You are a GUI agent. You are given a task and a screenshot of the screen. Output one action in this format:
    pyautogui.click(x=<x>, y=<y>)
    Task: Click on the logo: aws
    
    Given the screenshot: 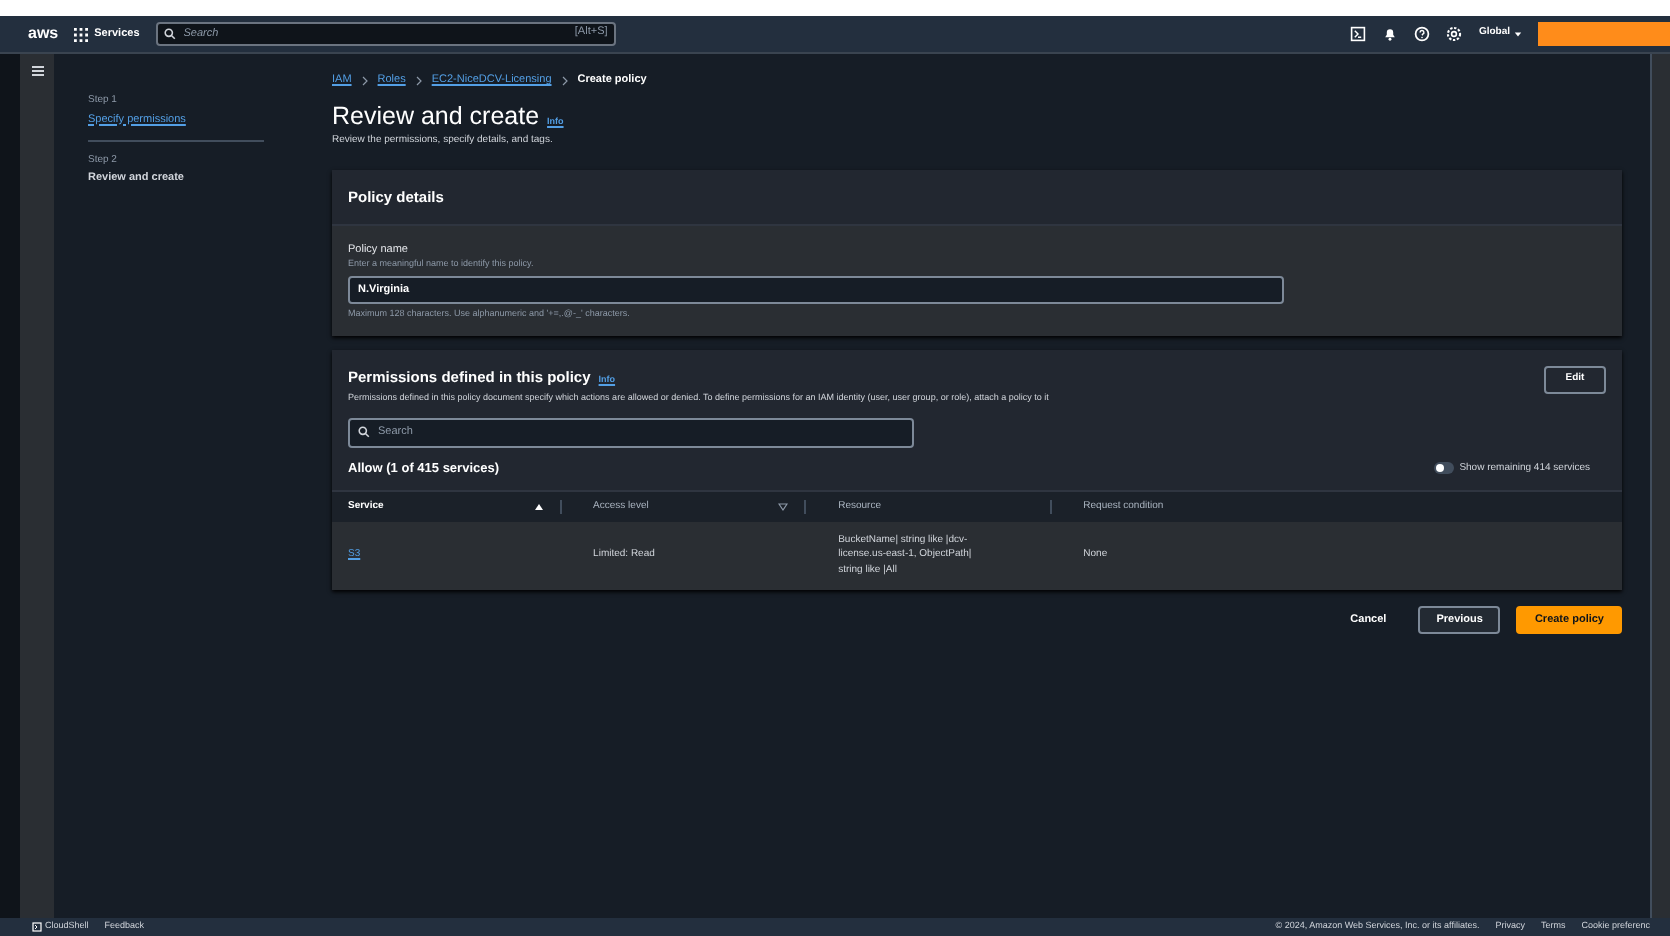 What is the action you would take?
    pyautogui.click(x=43, y=34)
    